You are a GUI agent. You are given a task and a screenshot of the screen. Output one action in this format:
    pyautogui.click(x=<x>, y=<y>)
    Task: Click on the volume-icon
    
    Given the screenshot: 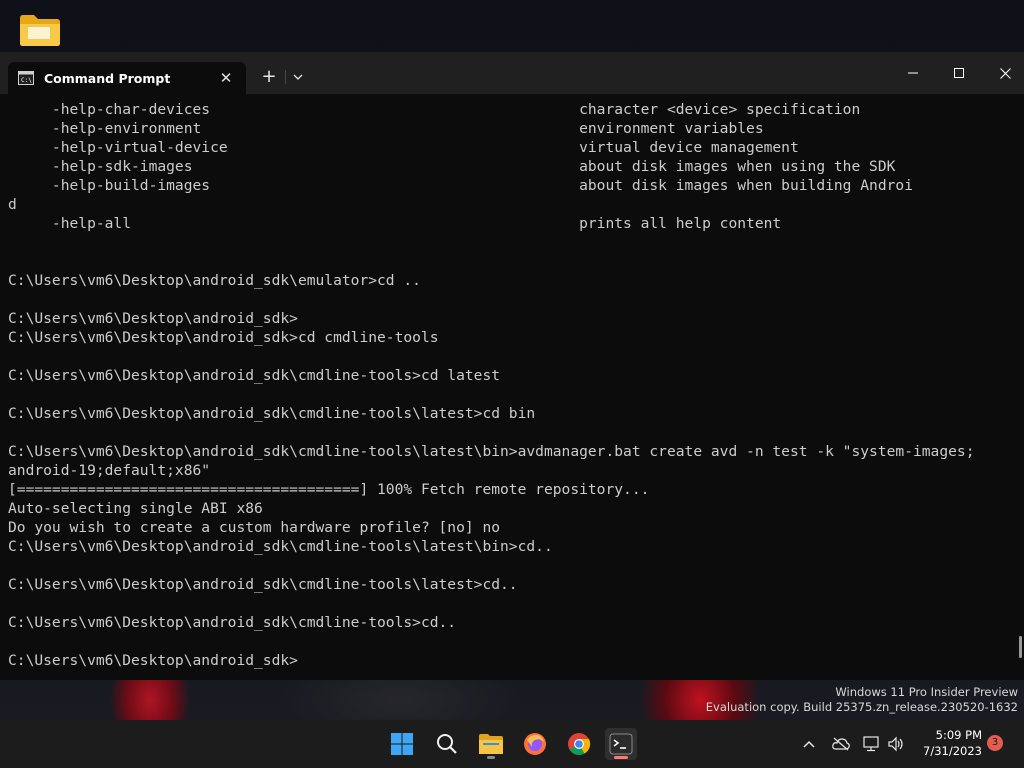 What is the action you would take?
    pyautogui.click(x=895, y=744)
    